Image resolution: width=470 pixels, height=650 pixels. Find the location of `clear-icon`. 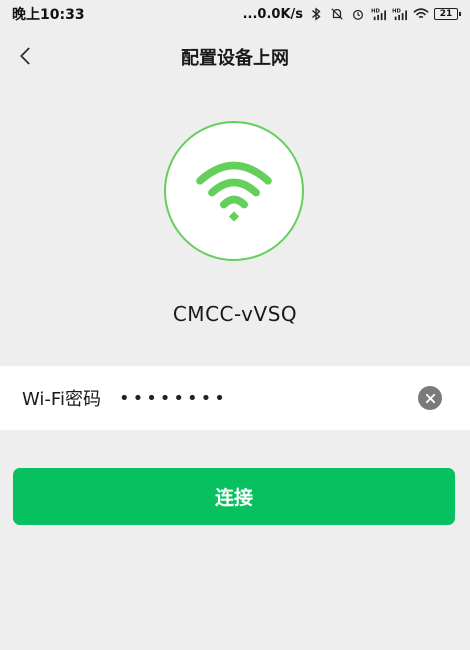

clear-icon is located at coordinates (430, 398).